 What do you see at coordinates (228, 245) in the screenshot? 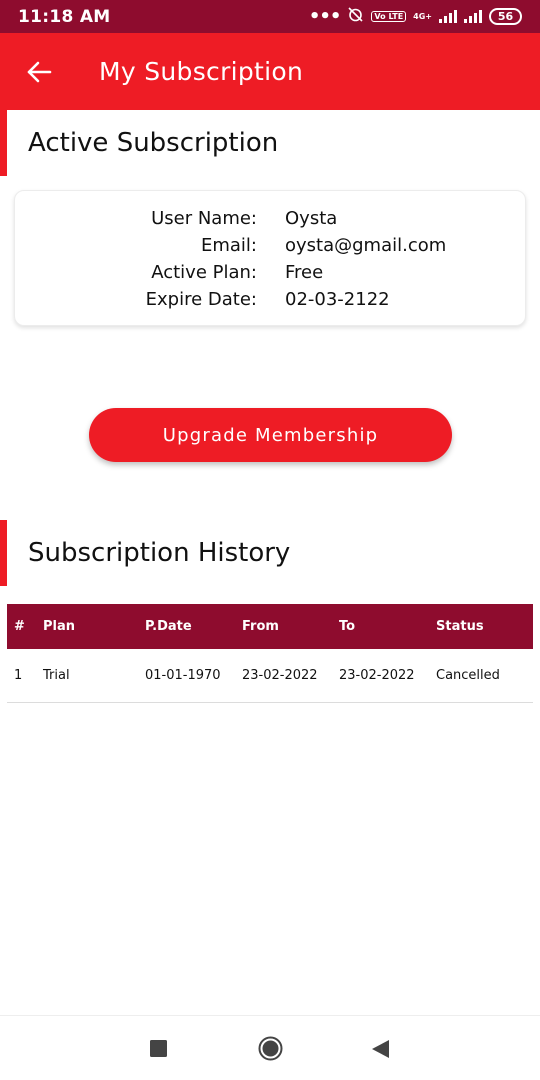
I see `info-label: Email:` at bounding box center [228, 245].